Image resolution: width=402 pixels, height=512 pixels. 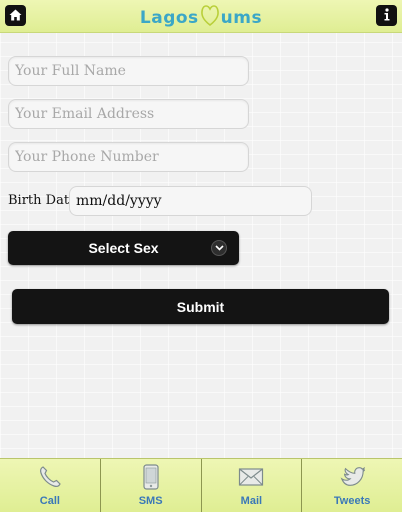 I want to click on app-logo: Lagos ums, so click(x=201, y=17).